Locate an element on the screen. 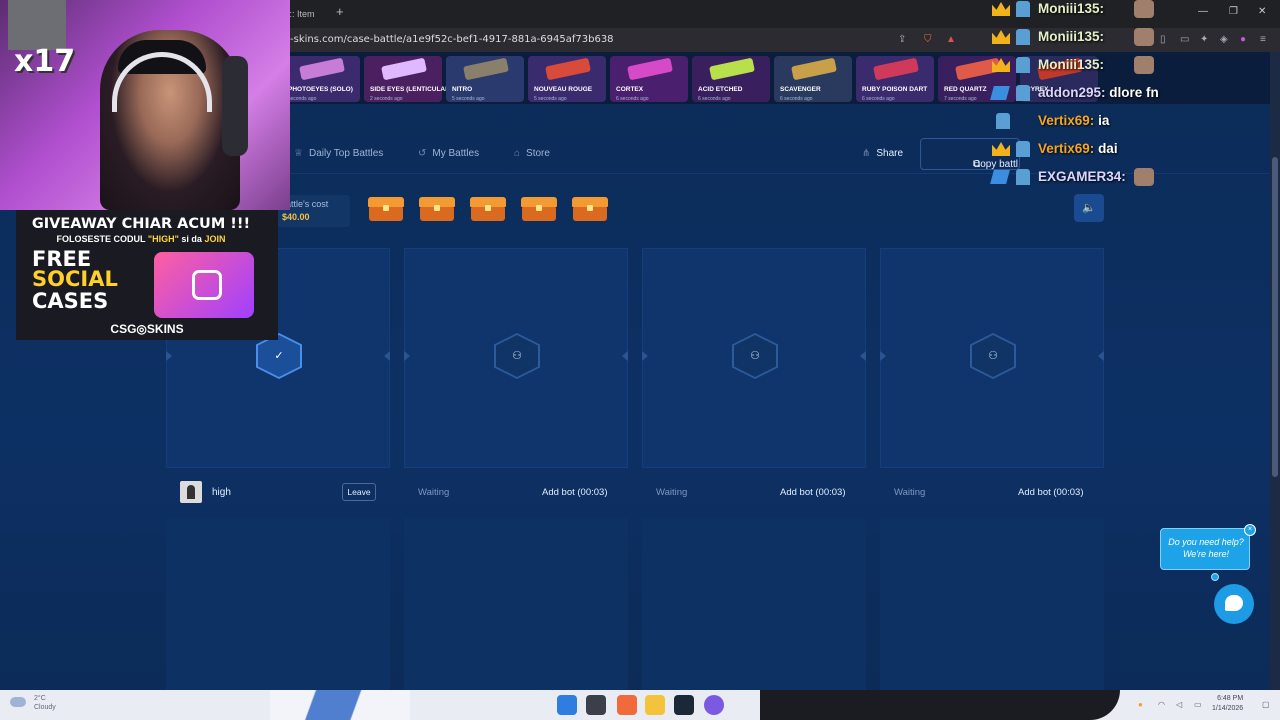 The width and height of the screenshot is (1280, 720). live-drop-item: NITRO 5 seconds ago is located at coordinates (485, 79).